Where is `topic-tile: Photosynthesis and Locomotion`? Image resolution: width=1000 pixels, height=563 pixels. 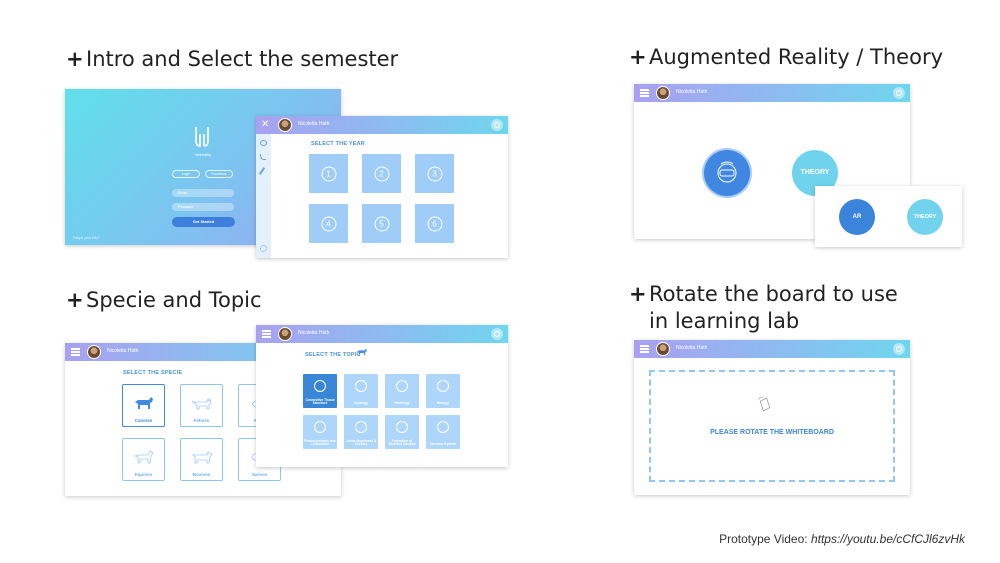
topic-tile: Photosynthesis and Locomotion is located at coordinates (320, 432).